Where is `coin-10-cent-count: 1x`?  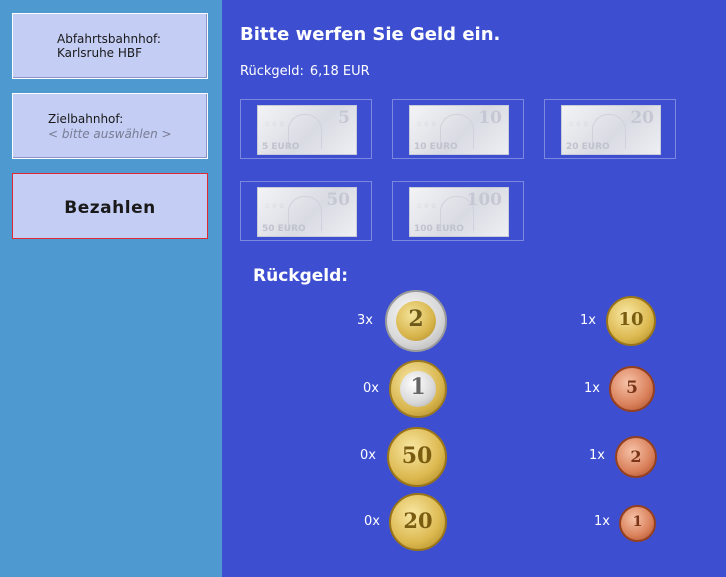
coin-10-cent-count: 1x is located at coordinates (588, 320).